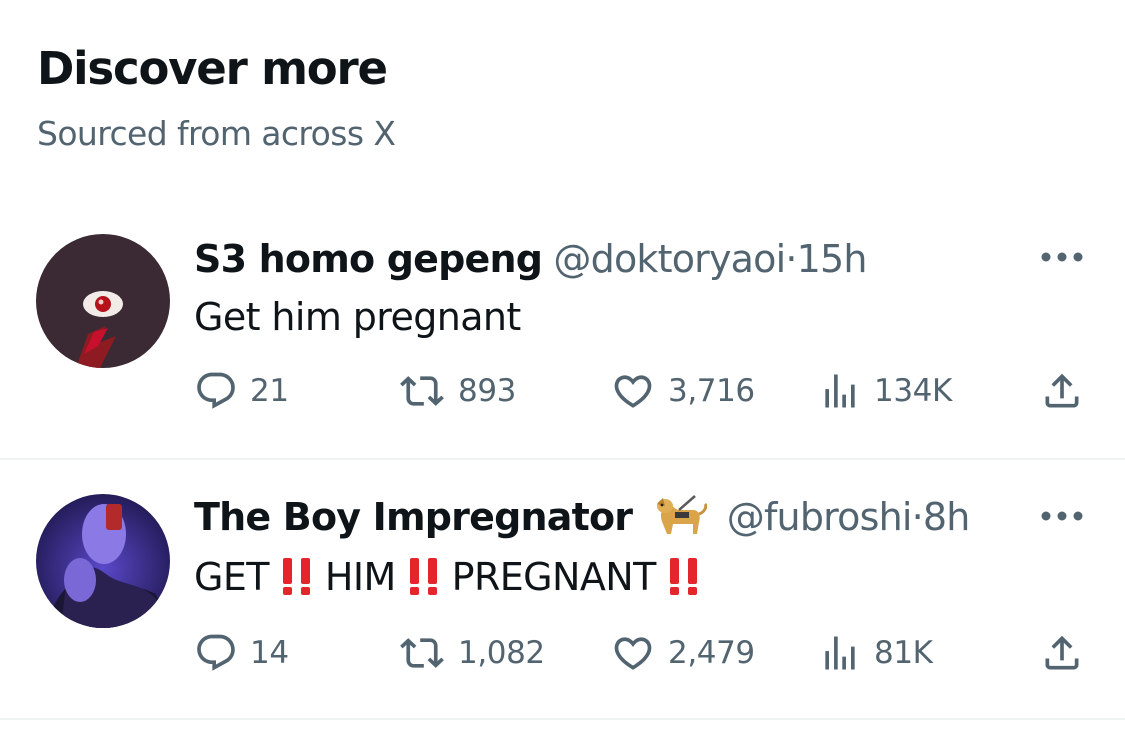 The width and height of the screenshot is (1125, 739). What do you see at coordinates (682, 514) in the screenshot?
I see `guide-dog-emoji-icon` at bounding box center [682, 514].